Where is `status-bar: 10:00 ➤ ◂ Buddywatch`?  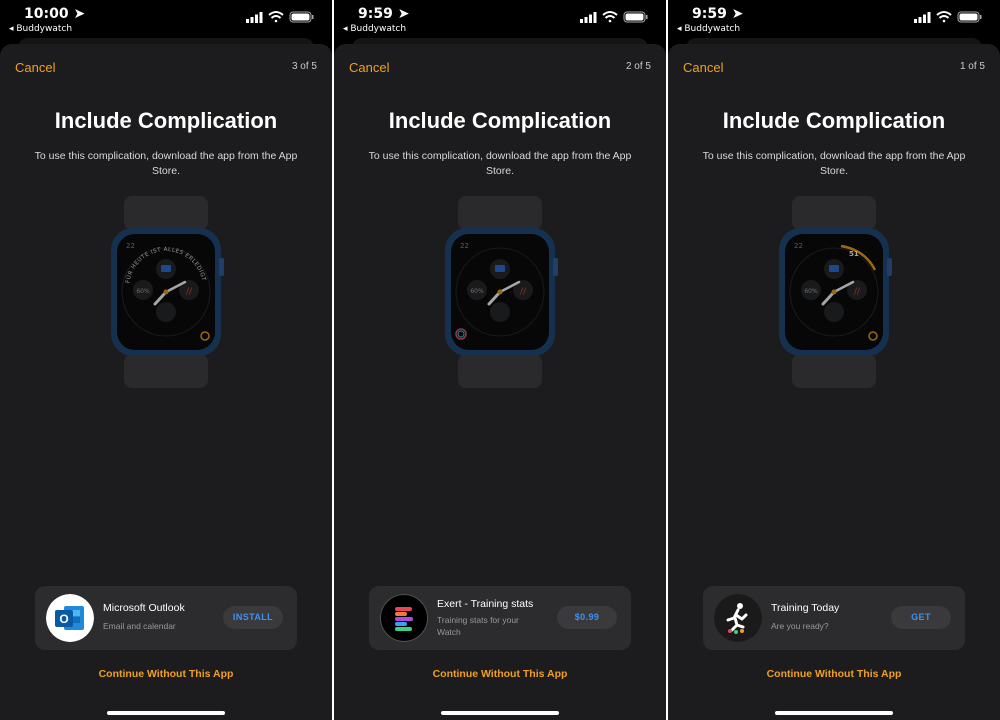 status-bar: 10:00 ➤ ◂ Buddywatch is located at coordinates (166, 20).